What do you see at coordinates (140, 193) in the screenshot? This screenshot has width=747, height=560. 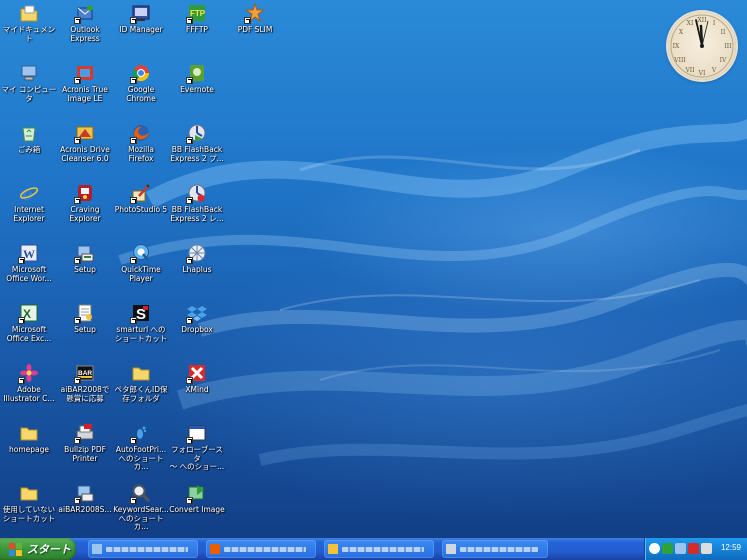 I see `photostudio-icon` at bounding box center [140, 193].